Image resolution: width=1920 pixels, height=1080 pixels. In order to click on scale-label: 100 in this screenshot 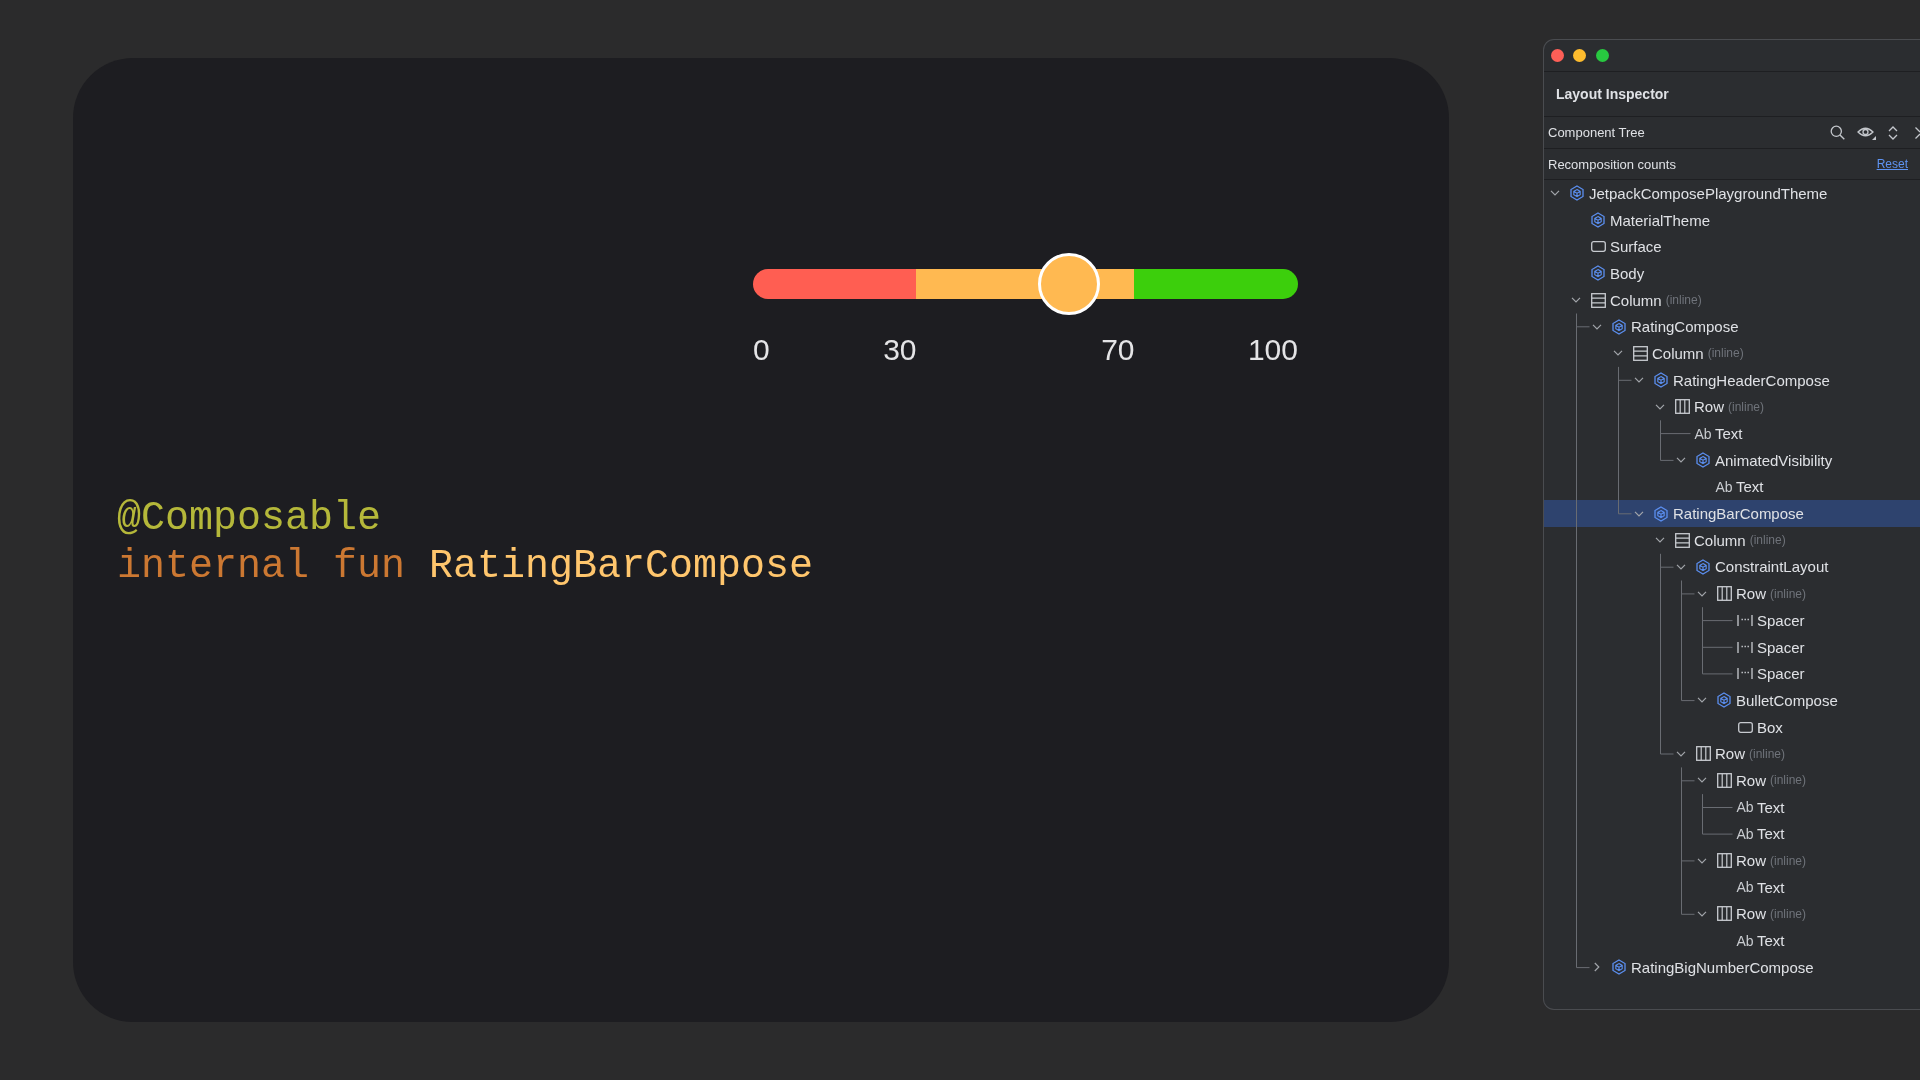, I will do `click(1272, 350)`.